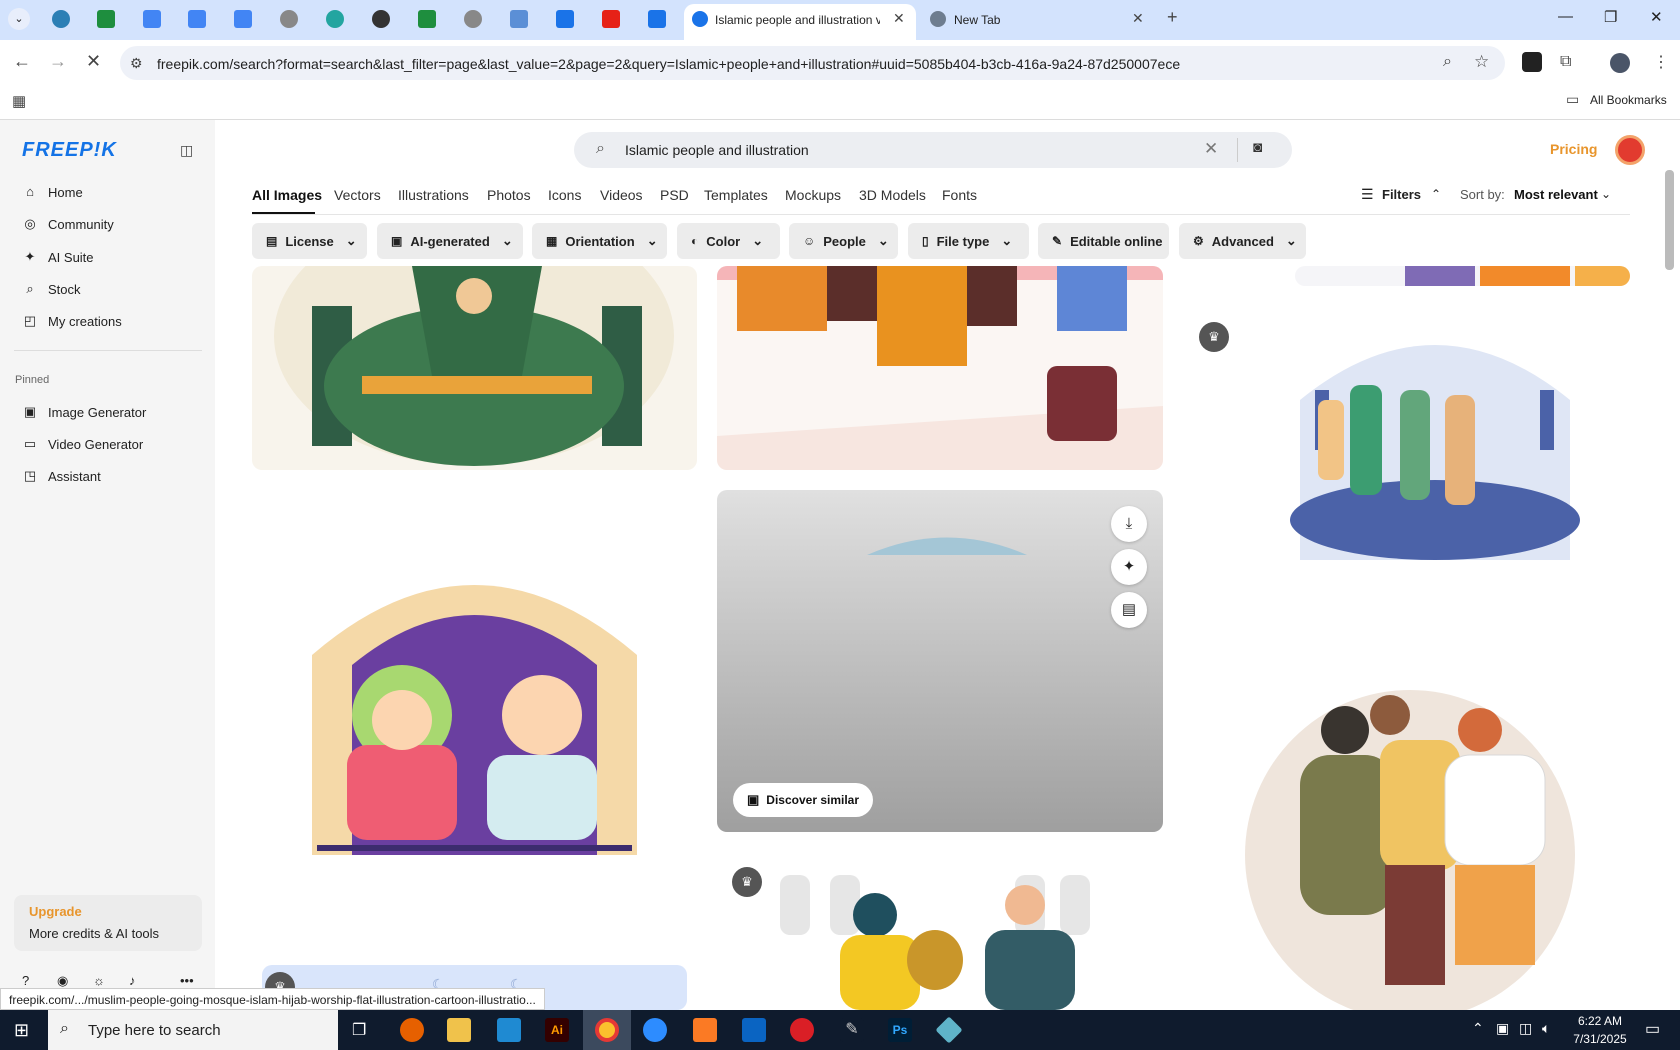  Describe the element at coordinates (1656, 17) in the screenshot. I see `close-window-icon: ✕` at that location.